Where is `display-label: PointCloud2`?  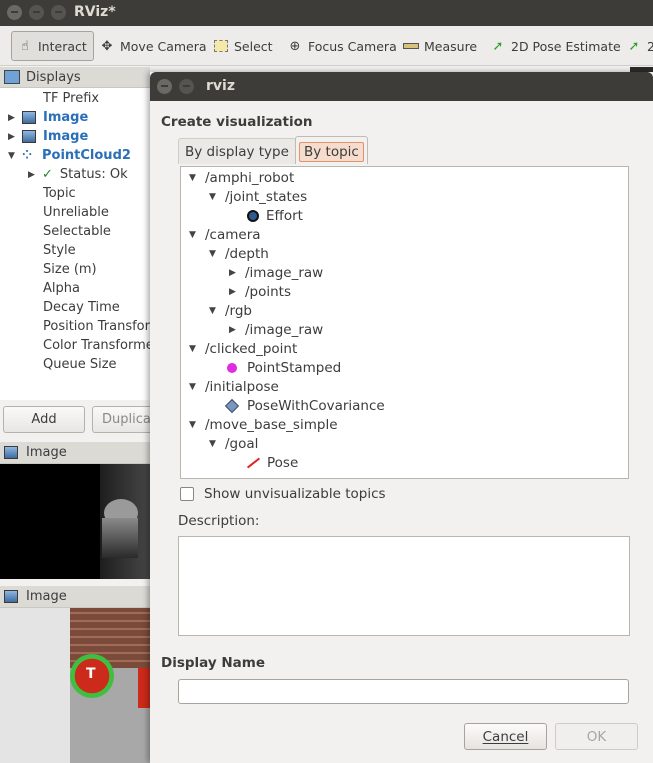
display-label: PointCloud2 is located at coordinates (86, 155).